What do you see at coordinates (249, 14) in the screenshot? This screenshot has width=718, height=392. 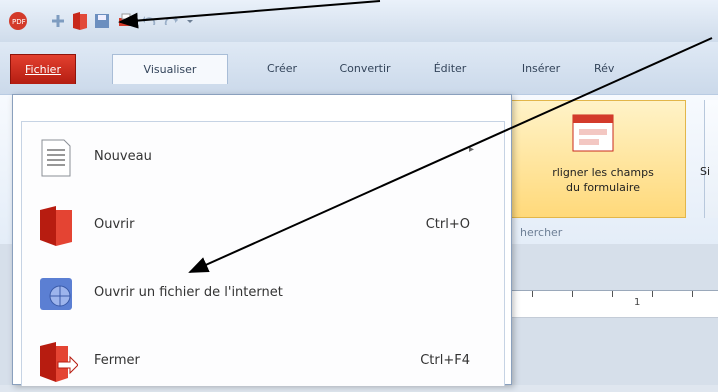 I see `arrow-to-open-icon` at bounding box center [249, 14].